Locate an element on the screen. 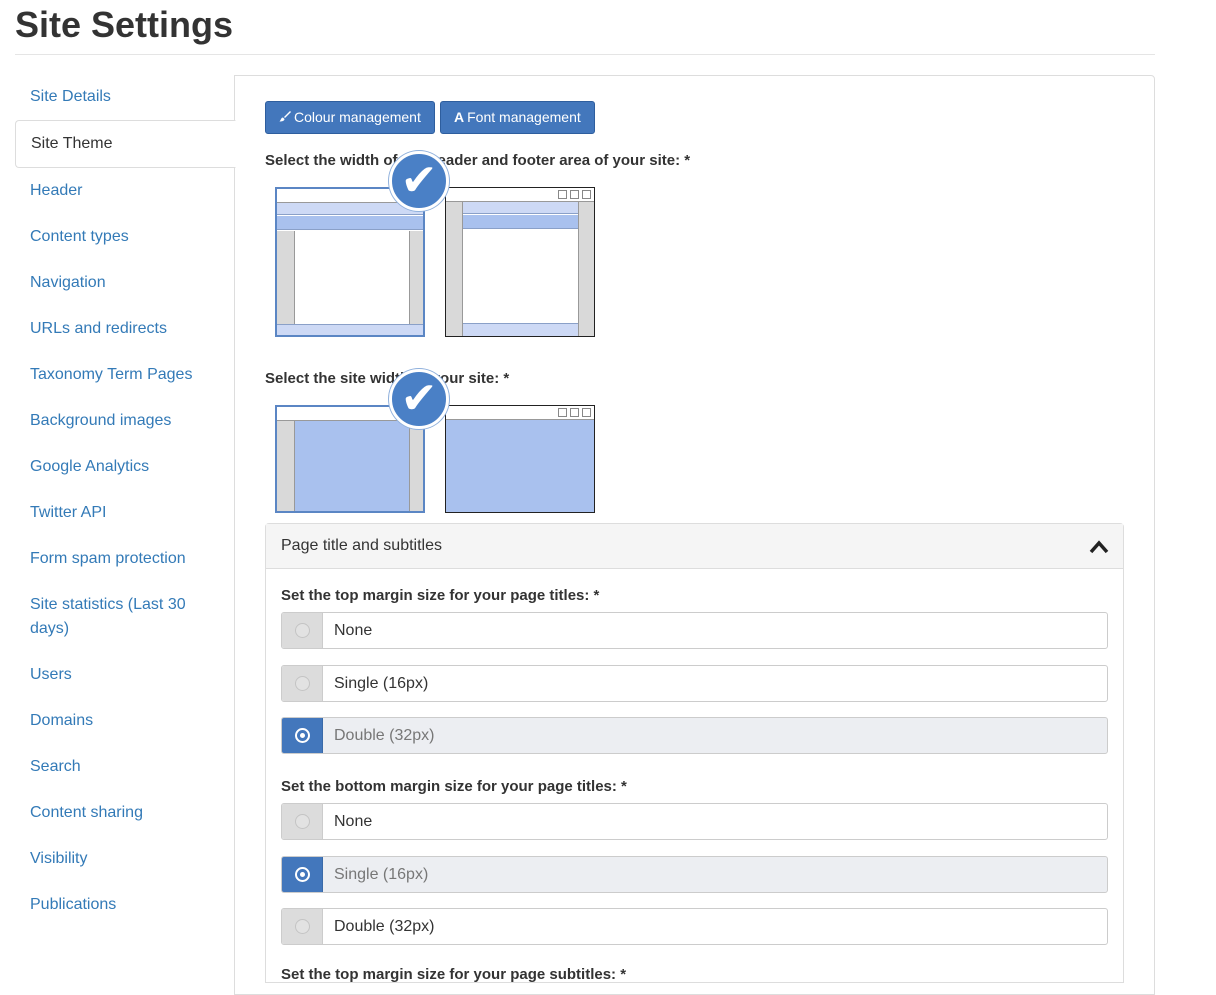  top-margin-option-double: Double (32px) is located at coordinates (694, 735).